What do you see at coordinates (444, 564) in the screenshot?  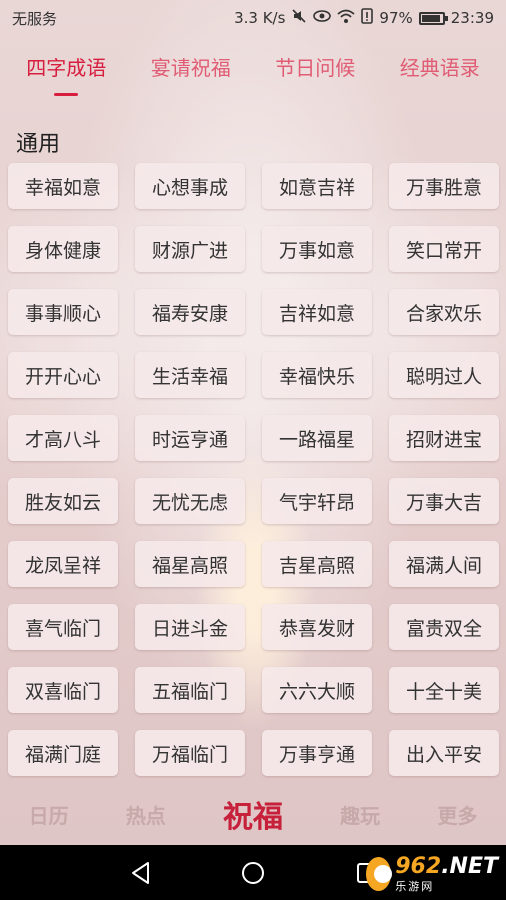 I see `phrase-item: 福满人间` at bounding box center [444, 564].